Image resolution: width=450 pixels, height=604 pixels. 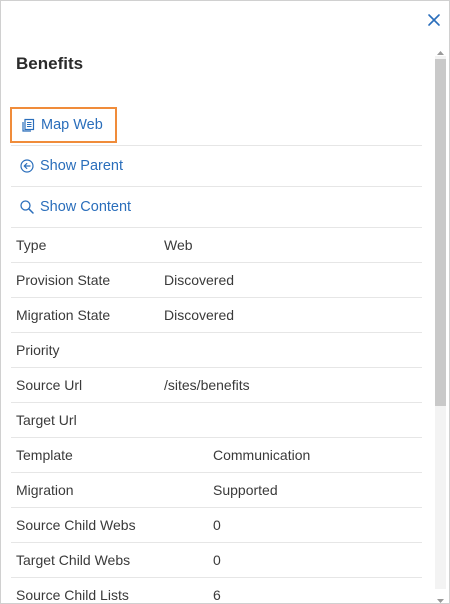 I want to click on close-button, so click(x=434, y=20).